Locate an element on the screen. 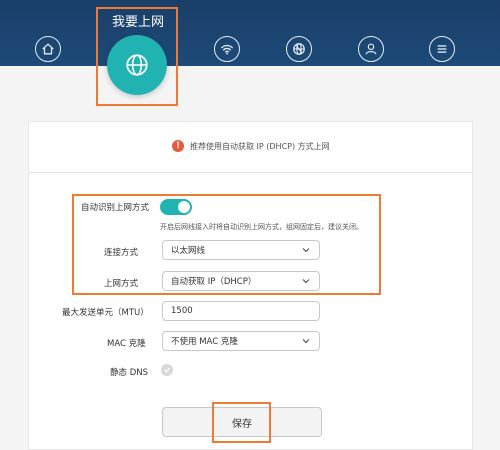 This screenshot has width=500, height=450. nav-network-button is located at coordinates (299, 49).